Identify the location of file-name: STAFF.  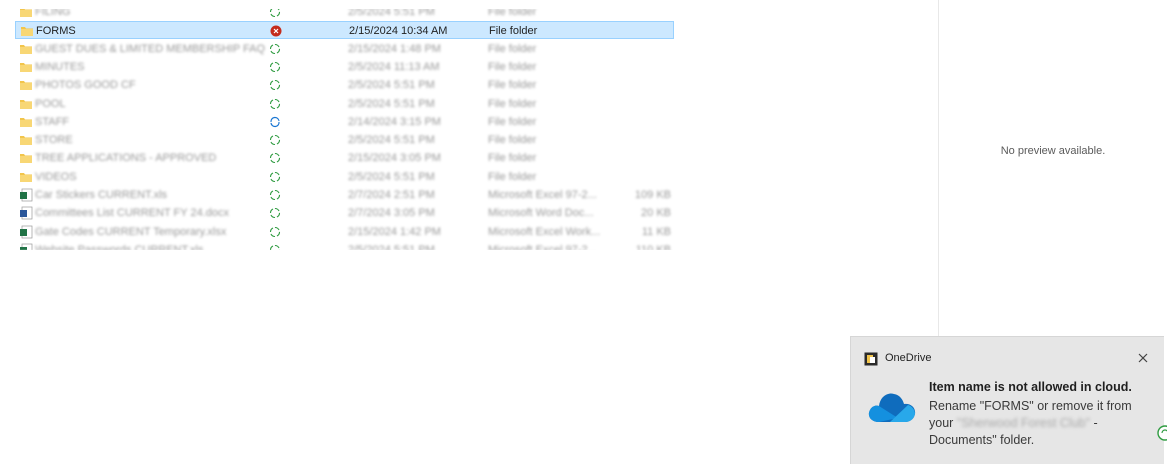
(52, 121).